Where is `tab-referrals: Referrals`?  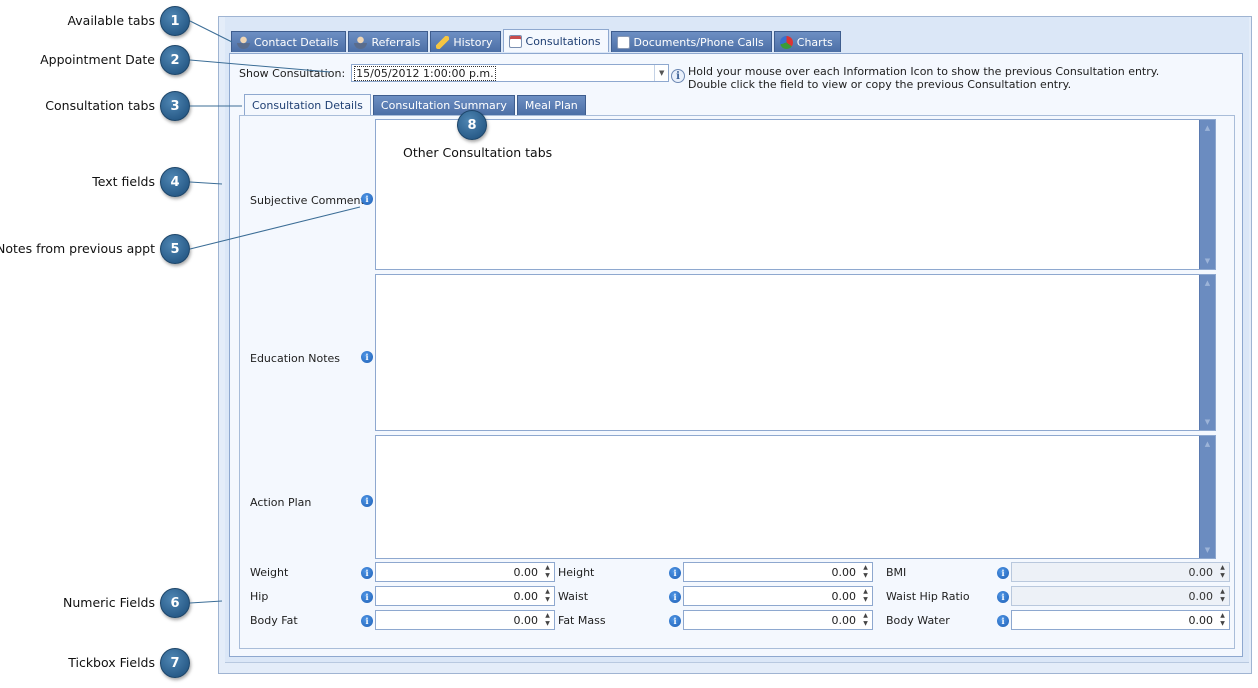
tab-referrals: Referrals is located at coordinates (388, 41).